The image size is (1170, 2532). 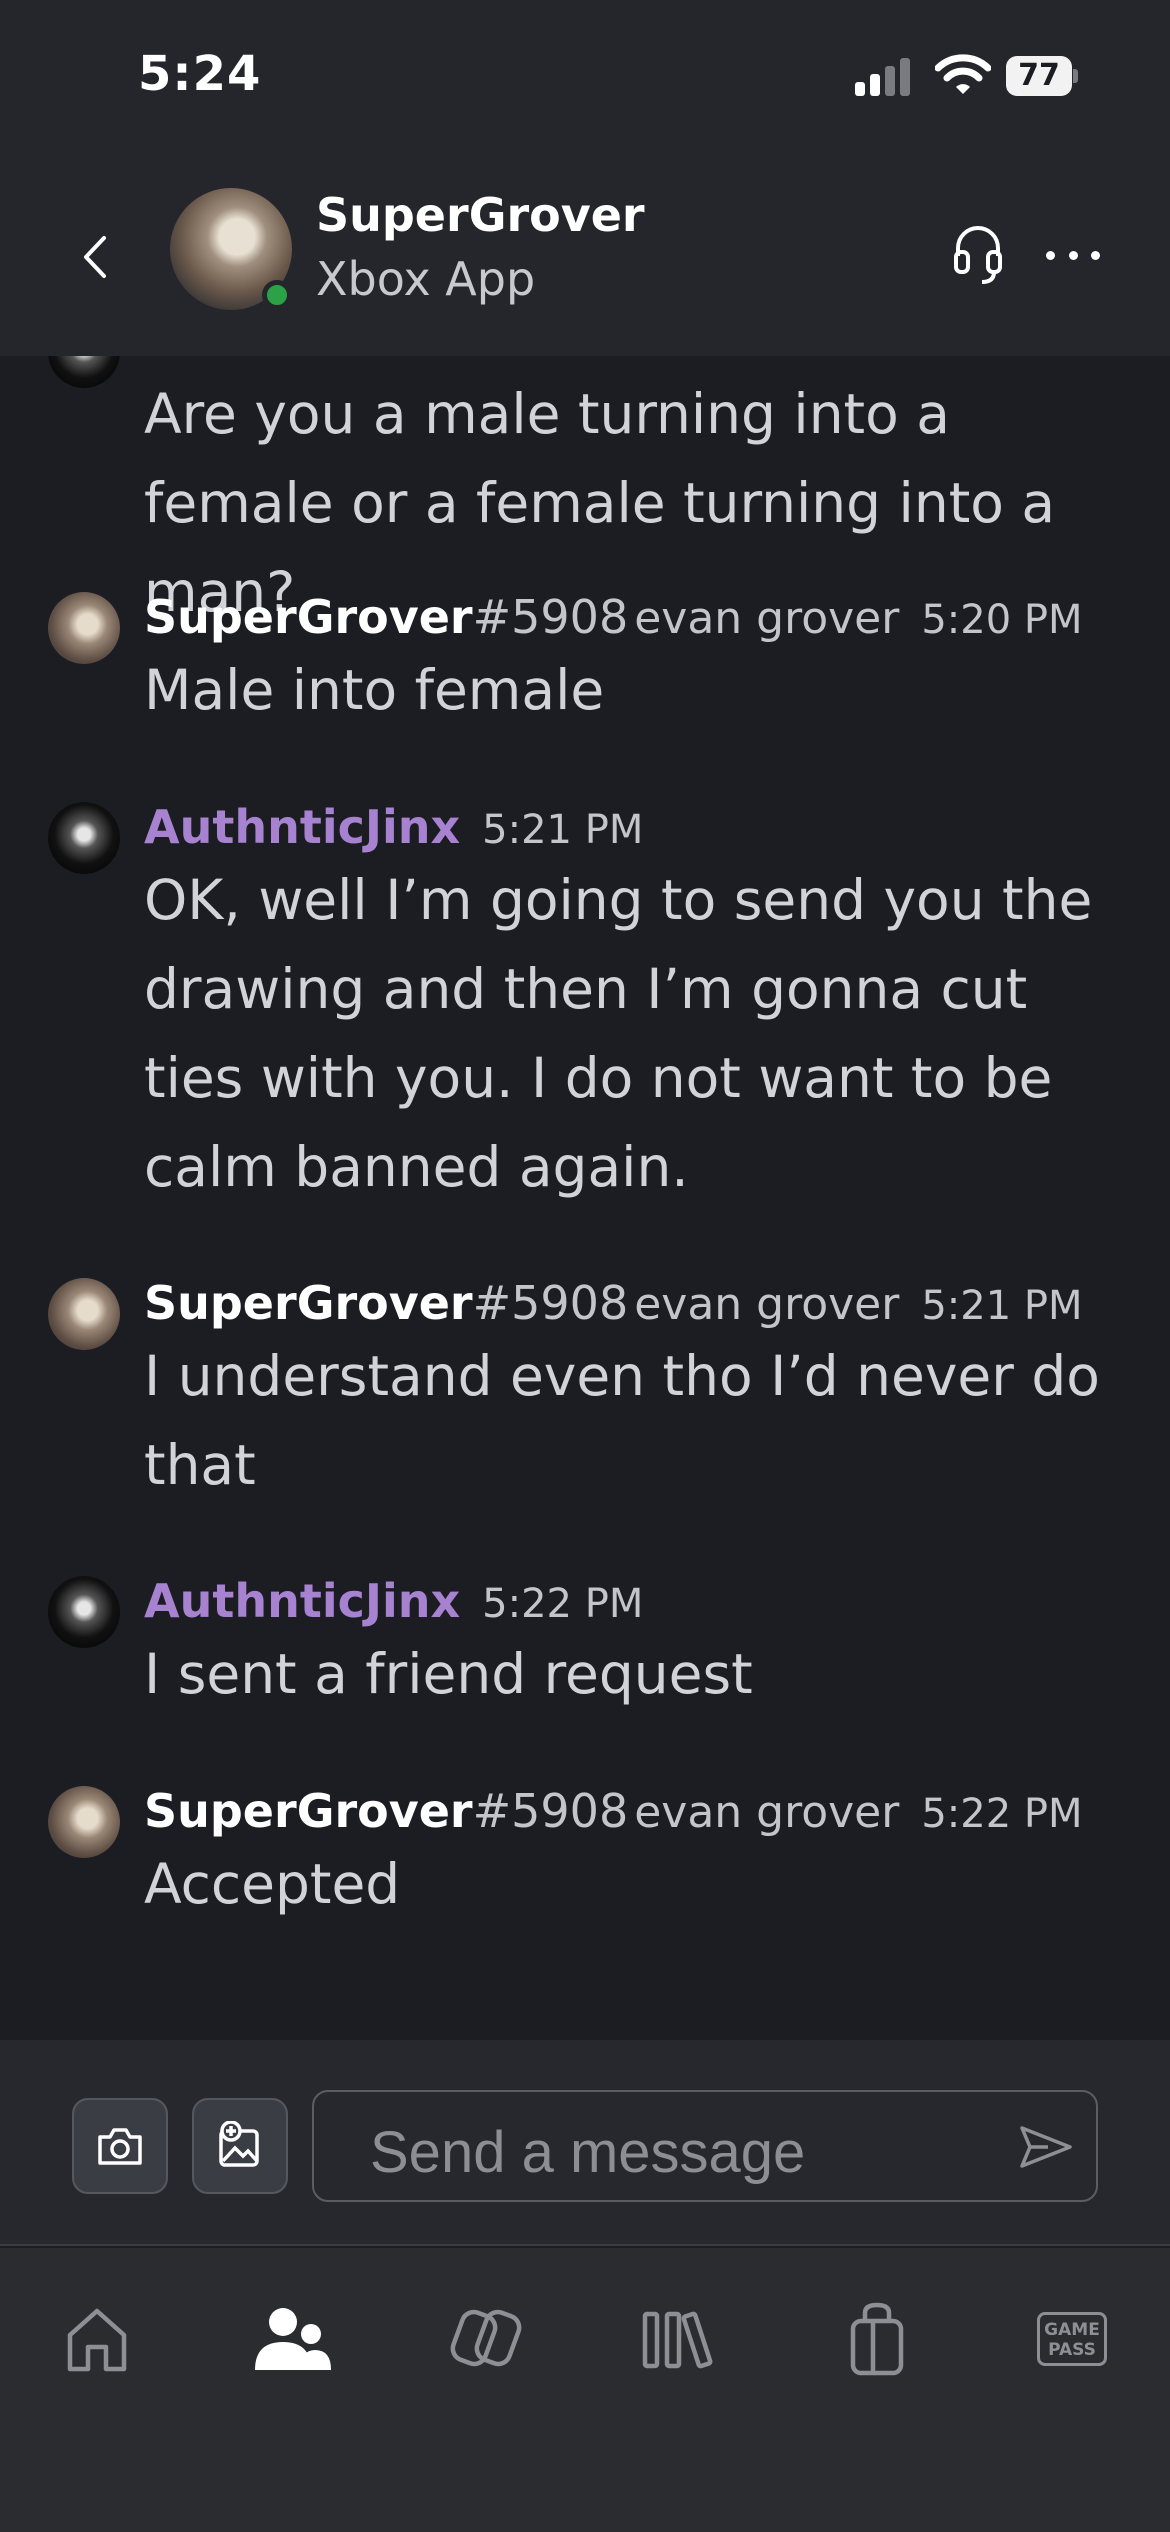 I want to click on more-options-button, so click(x=1073, y=255).